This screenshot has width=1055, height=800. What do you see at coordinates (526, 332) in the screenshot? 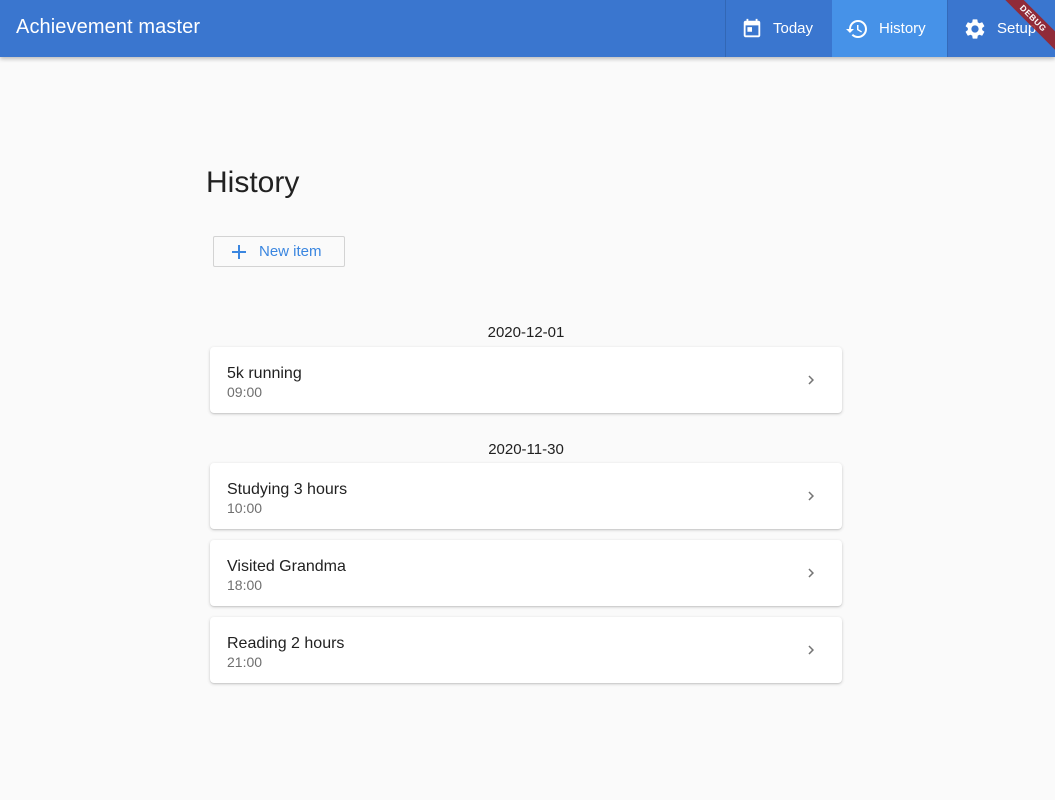
I see `date-header: 2020-12-01` at bounding box center [526, 332].